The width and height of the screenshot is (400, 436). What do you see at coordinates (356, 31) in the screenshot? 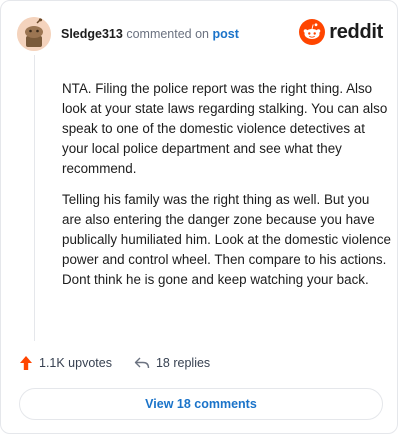
I see `reddit-wordmark: reddit` at bounding box center [356, 31].